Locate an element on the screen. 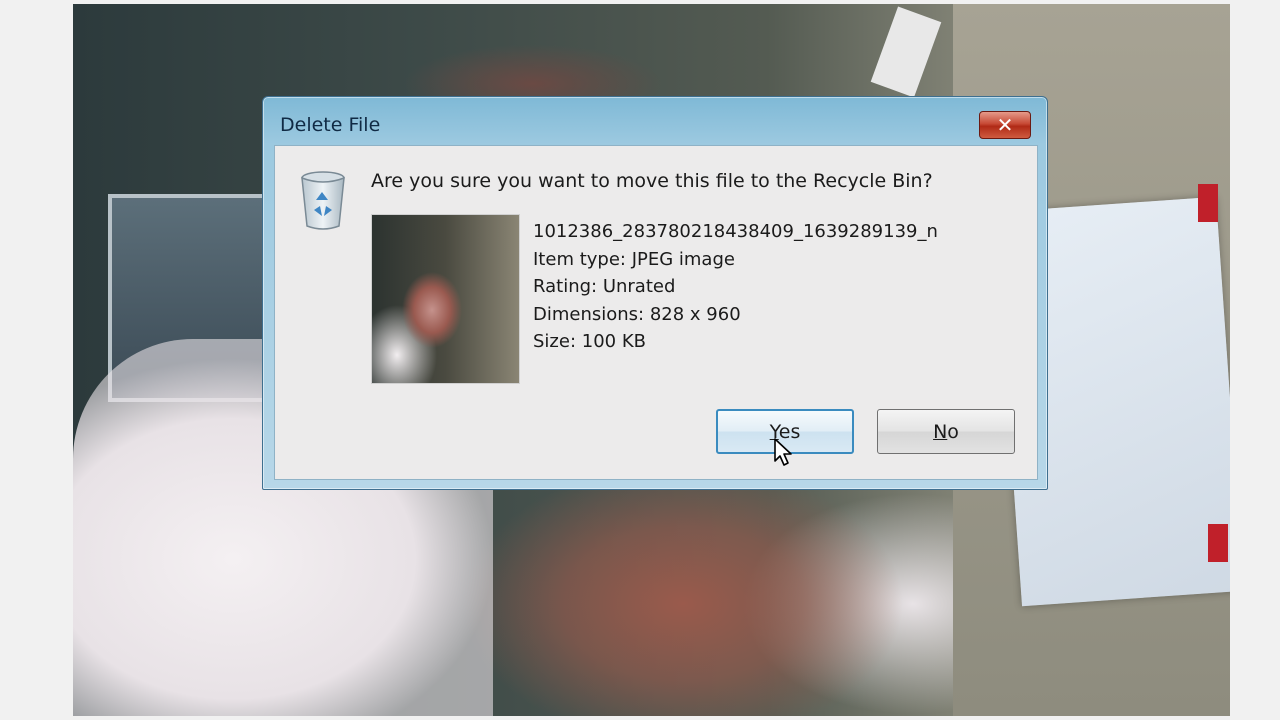 This screenshot has width=1280, height=720. no-label-rest: o is located at coordinates (953, 431).